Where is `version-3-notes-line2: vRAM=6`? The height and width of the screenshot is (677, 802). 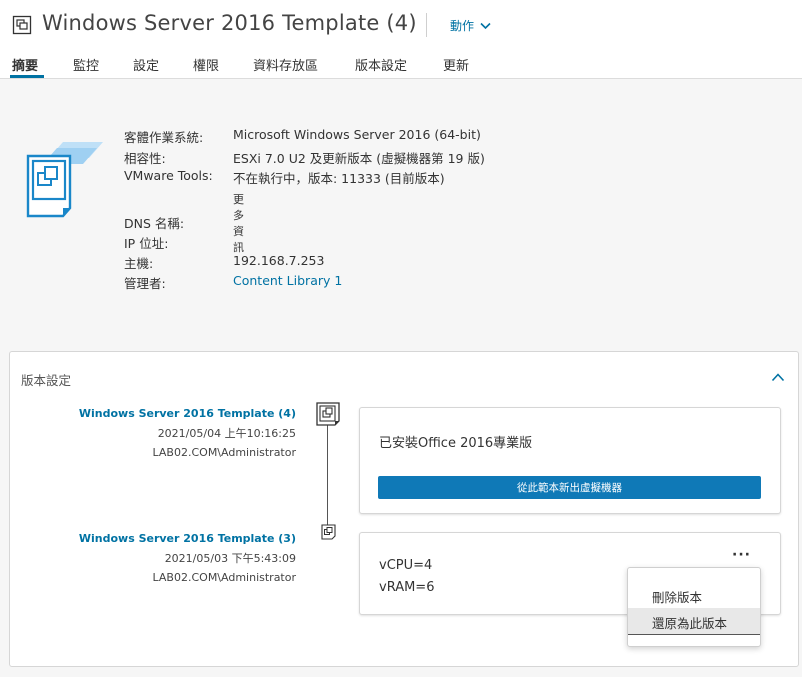 version-3-notes-line2: vRAM=6 is located at coordinates (407, 587).